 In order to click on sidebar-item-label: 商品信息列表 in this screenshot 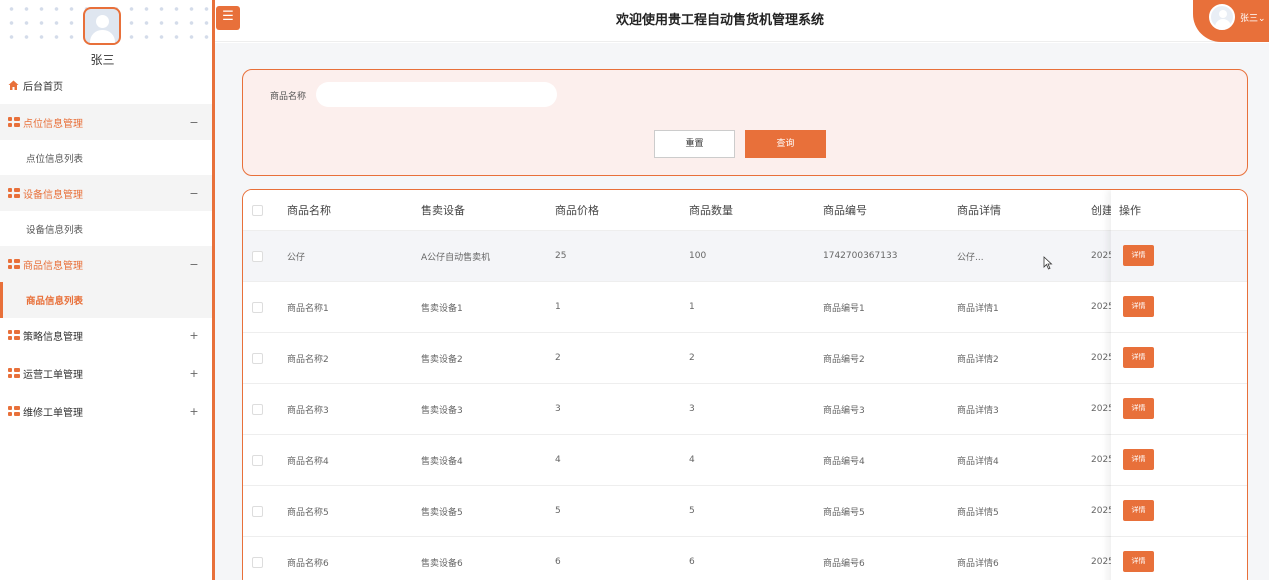, I will do `click(55, 301)`.